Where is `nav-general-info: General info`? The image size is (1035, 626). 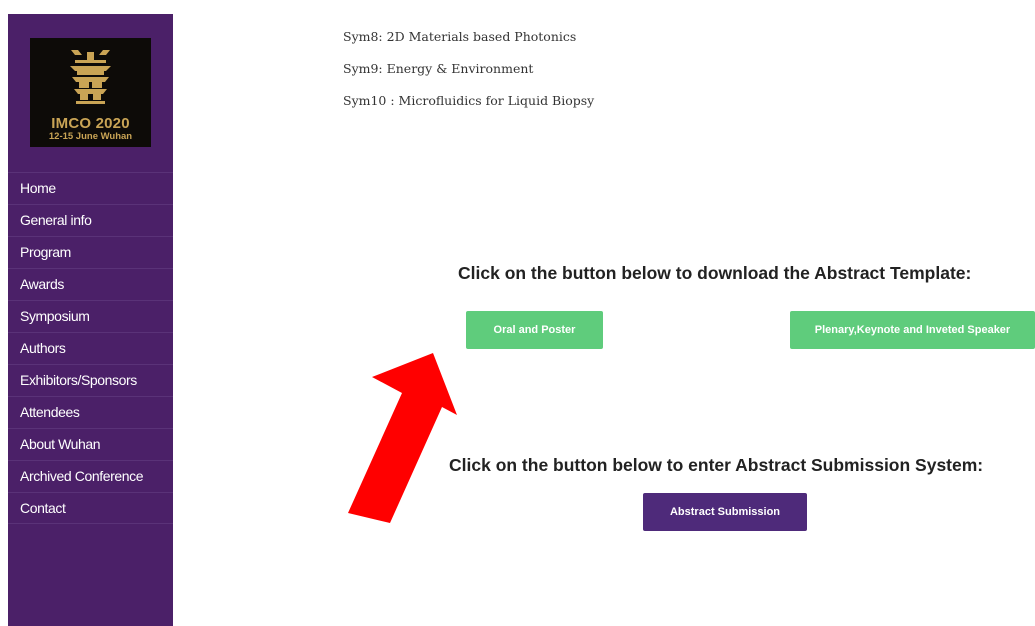
nav-general-info: General info is located at coordinates (90, 220).